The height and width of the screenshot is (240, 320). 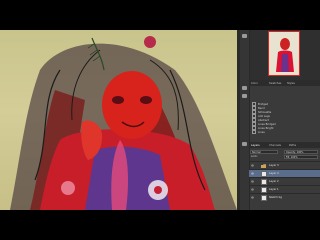 I want to click on layers-icon, so click(x=244, y=144).